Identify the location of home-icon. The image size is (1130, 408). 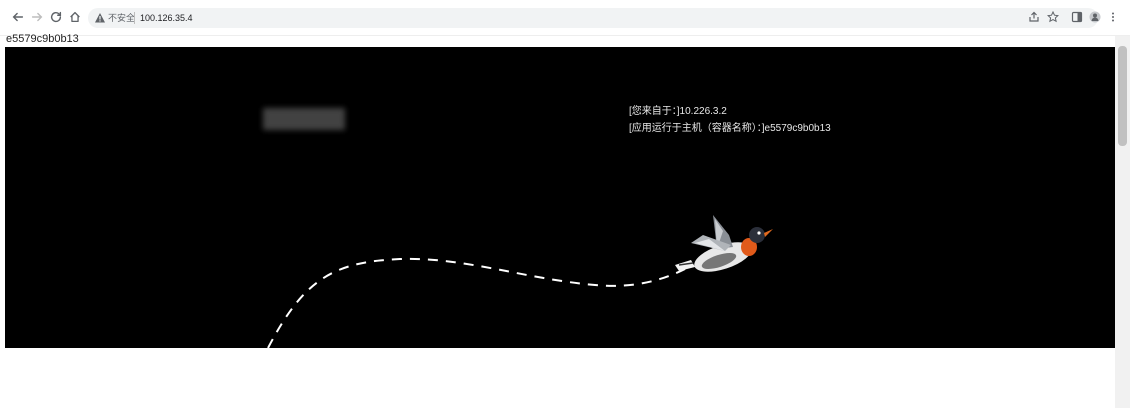
(75, 17).